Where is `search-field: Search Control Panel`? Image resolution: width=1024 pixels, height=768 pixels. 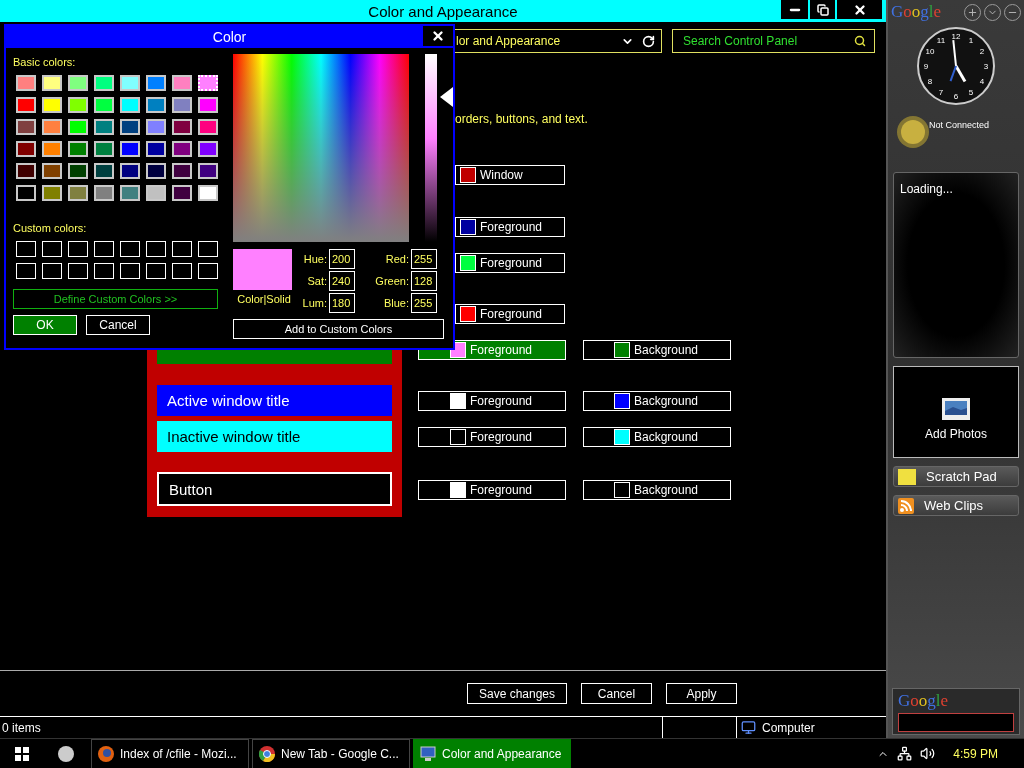 search-field: Search Control Panel is located at coordinates (767, 41).